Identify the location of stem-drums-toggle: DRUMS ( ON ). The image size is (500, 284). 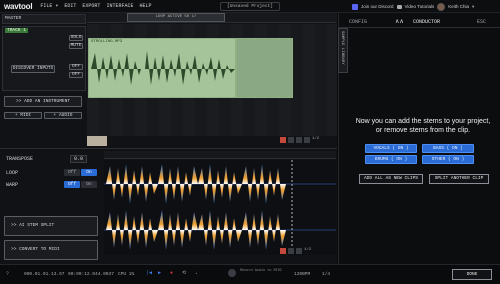
(391, 159).